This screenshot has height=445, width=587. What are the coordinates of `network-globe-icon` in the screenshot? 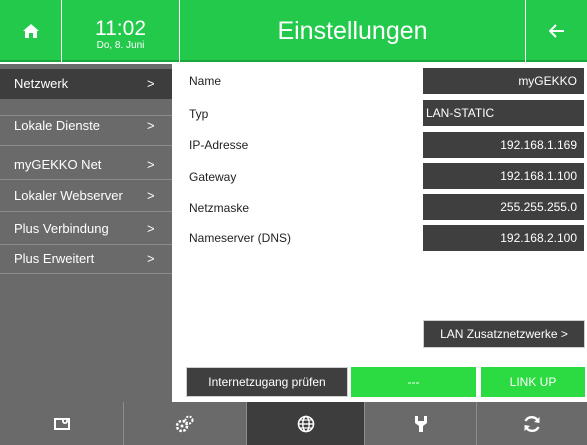 It's located at (305, 423).